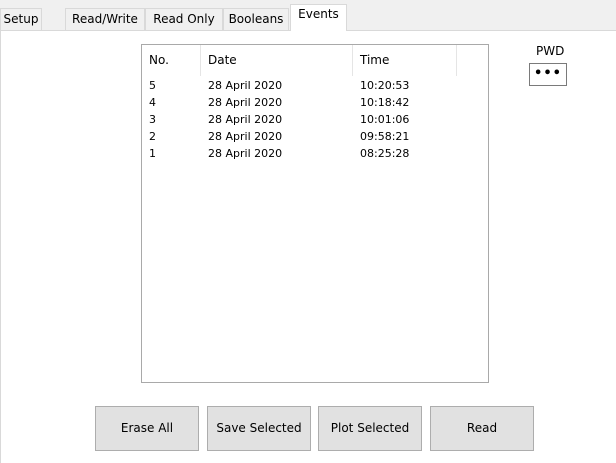  I want to click on event-time: 09:58:21, so click(385, 136).